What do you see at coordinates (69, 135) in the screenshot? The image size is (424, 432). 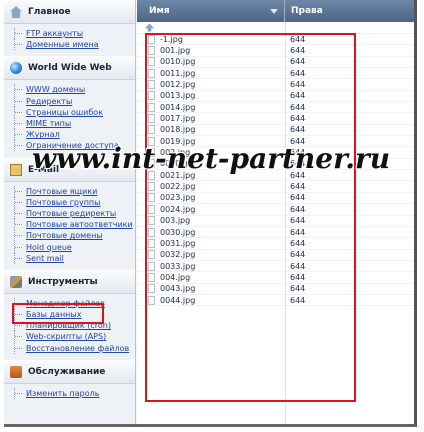 I see `sidebar-item: Журнал` at bounding box center [69, 135].